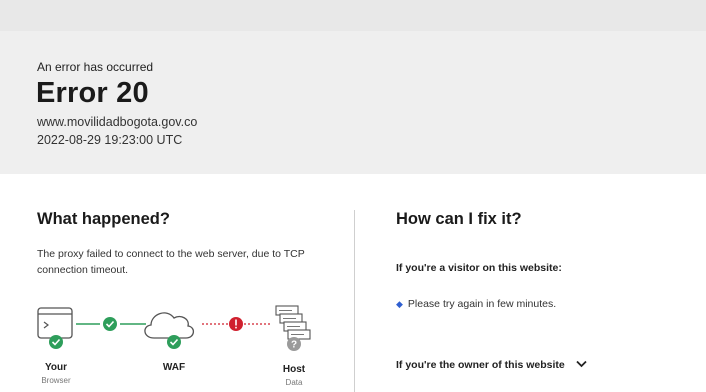  What do you see at coordinates (459, 219) in the screenshot?
I see `how-to-fix-title: How can I fix it?` at bounding box center [459, 219].